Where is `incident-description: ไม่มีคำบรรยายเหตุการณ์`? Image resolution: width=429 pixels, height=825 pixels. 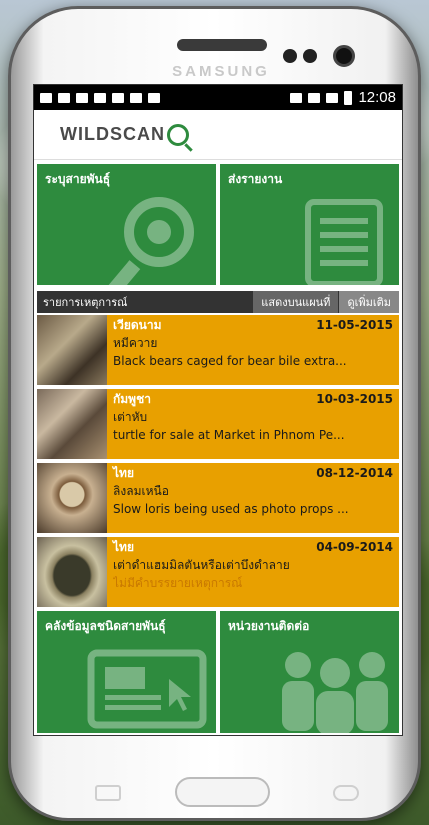 incident-description: ไม่มีคำบรรยายเหตุการณ์ is located at coordinates (178, 583).